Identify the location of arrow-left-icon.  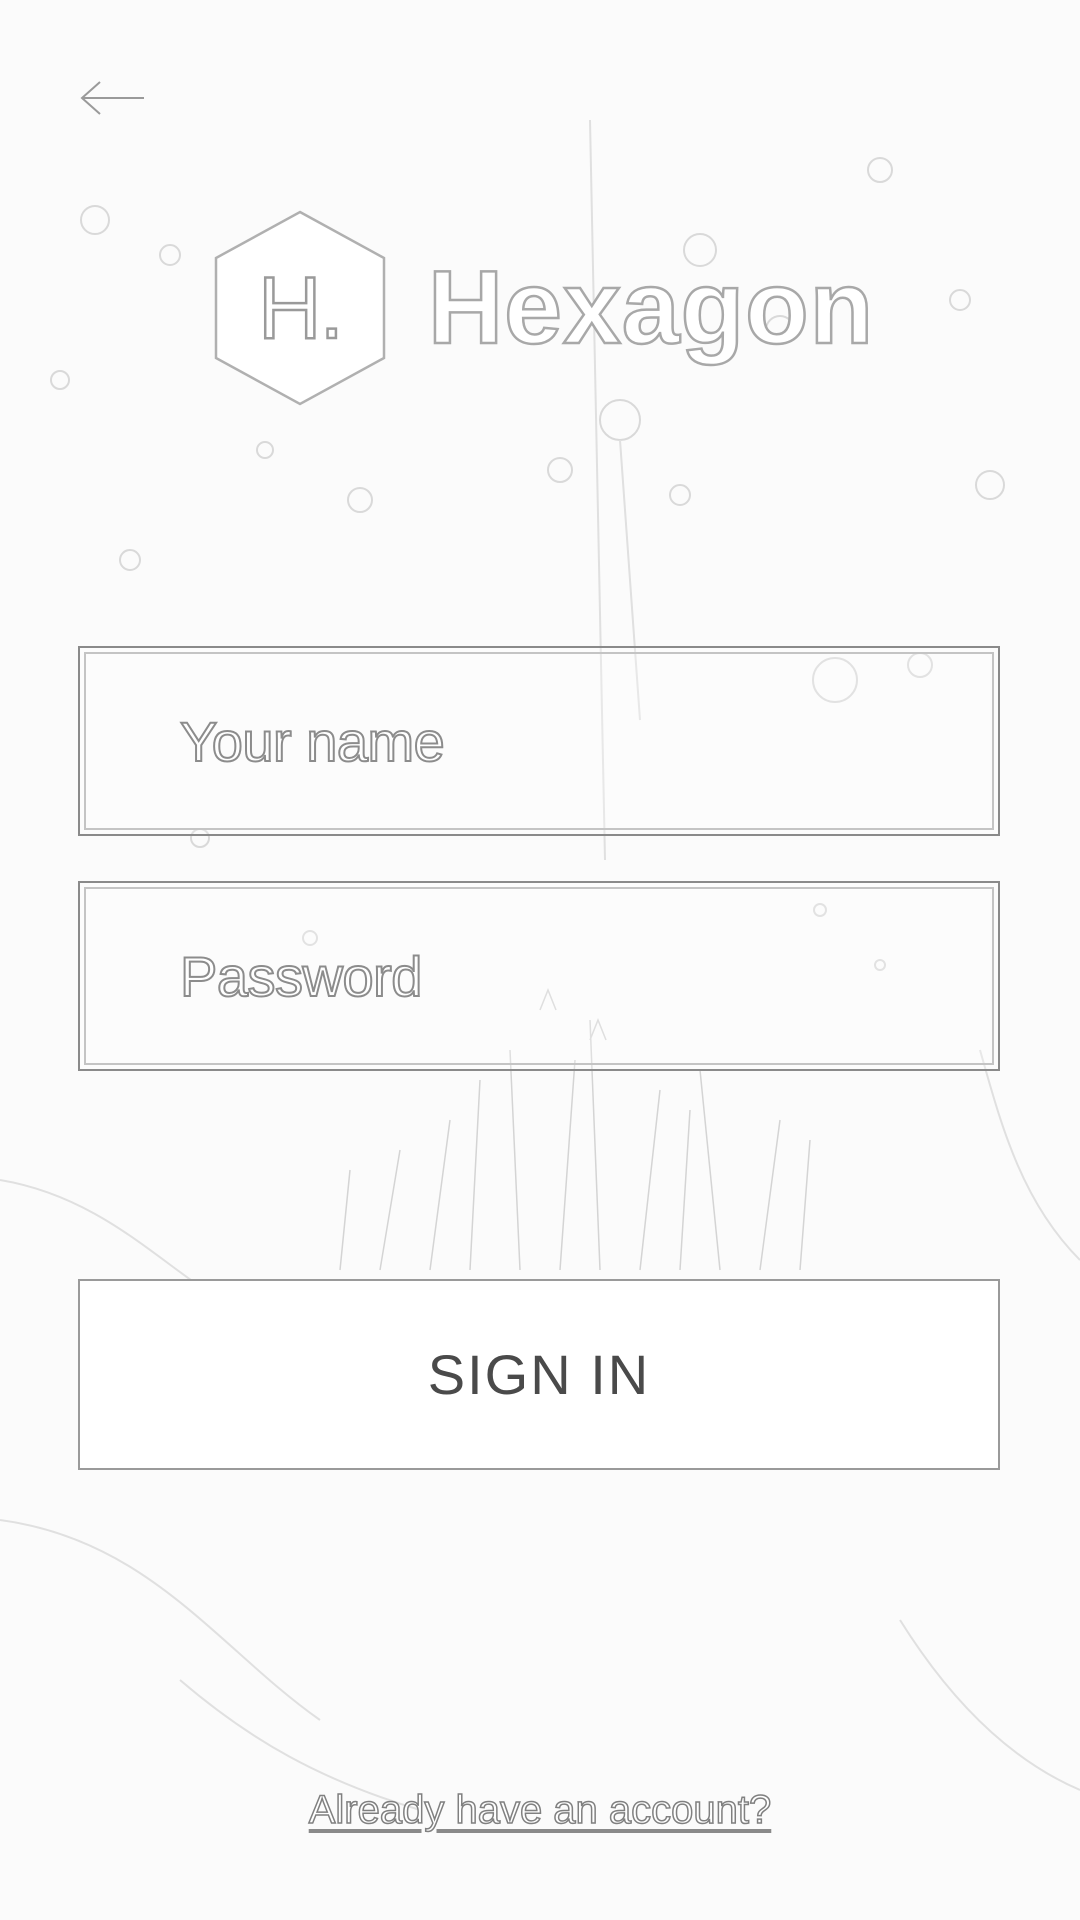
(112, 98).